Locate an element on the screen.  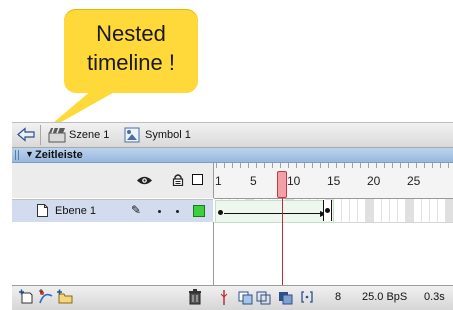
frame-ruler: 1 5 10 15 20 25 is located at coordinates (333, 181).